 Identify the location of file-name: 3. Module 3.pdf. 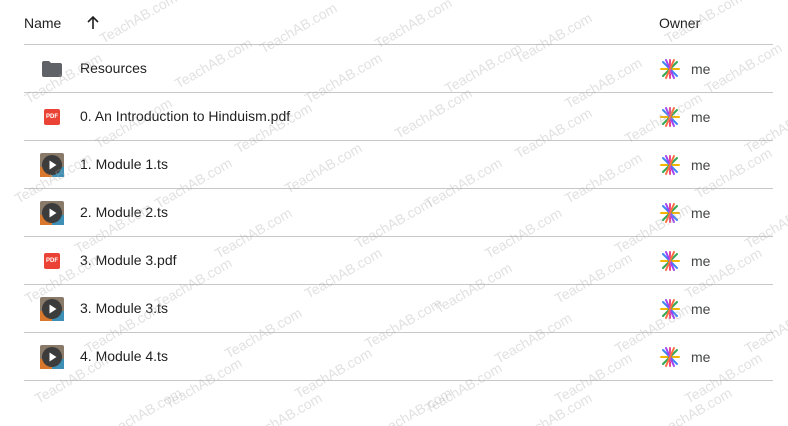
(128, 260).